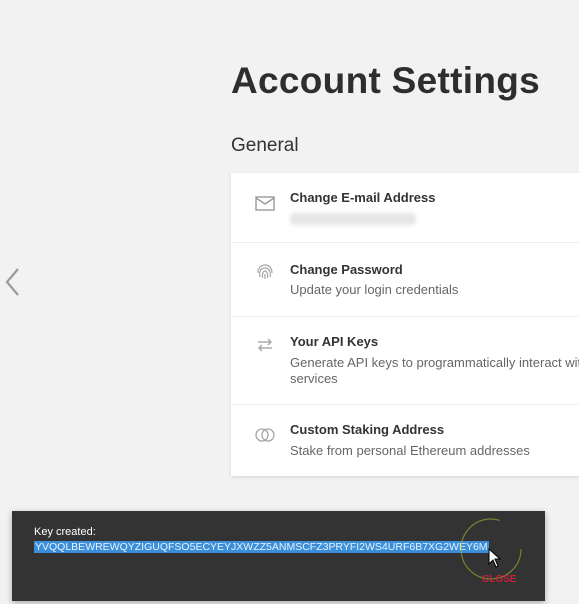  Describe the element at coordinates (410, 450) in the screenshot. I see `setting-description: Stake from personal Ethereum addresses` at that location.